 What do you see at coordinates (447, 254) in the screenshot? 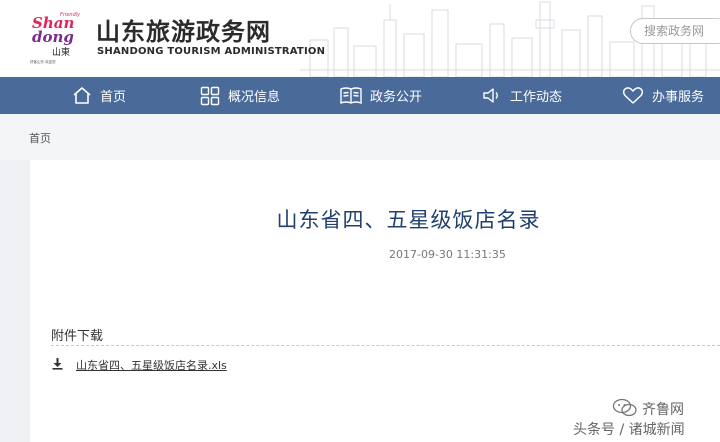
I see `publish-date: 2017-09-30 11:31:35` at bounding box center [447, 254].